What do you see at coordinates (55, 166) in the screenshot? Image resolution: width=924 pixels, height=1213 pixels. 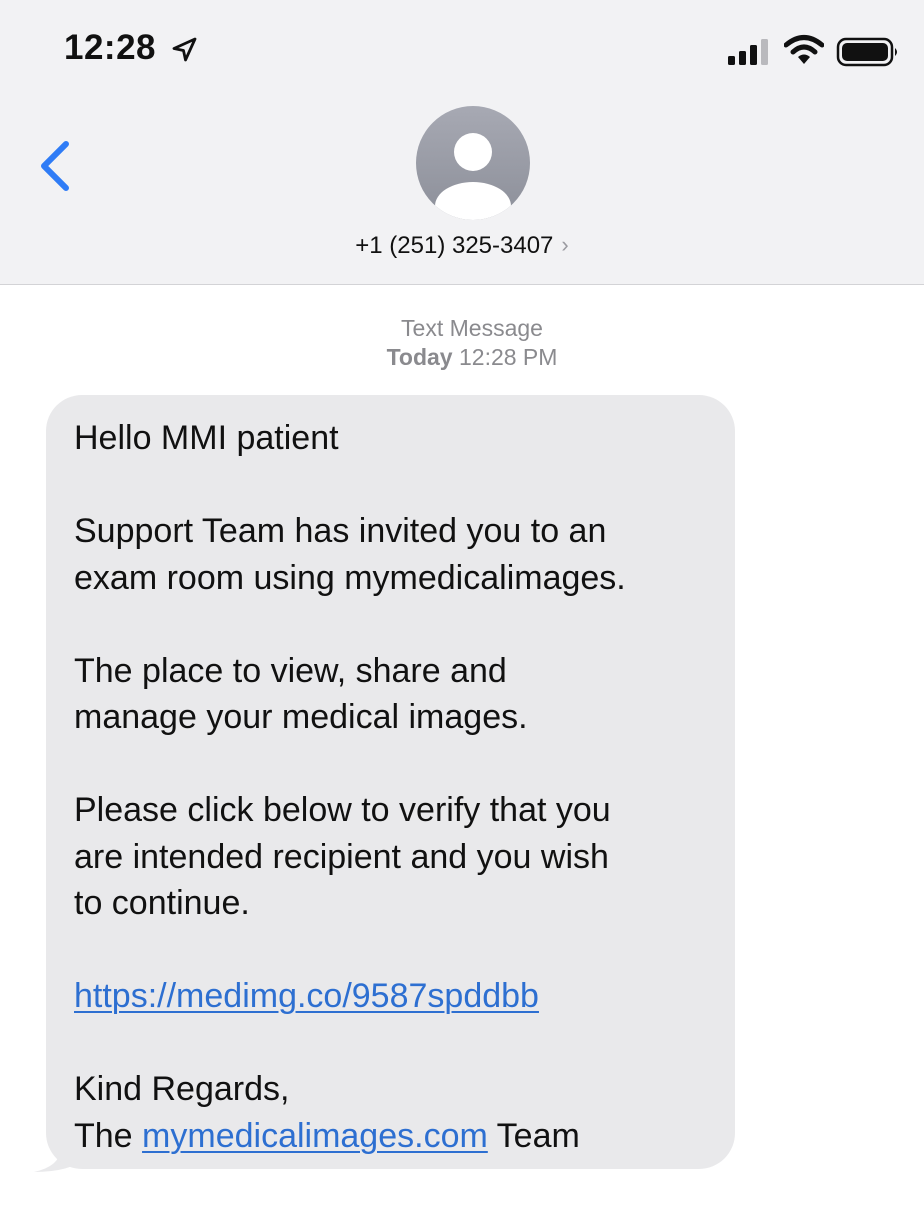 I see `back-chevron-icon` at bounding box center [55, 166].